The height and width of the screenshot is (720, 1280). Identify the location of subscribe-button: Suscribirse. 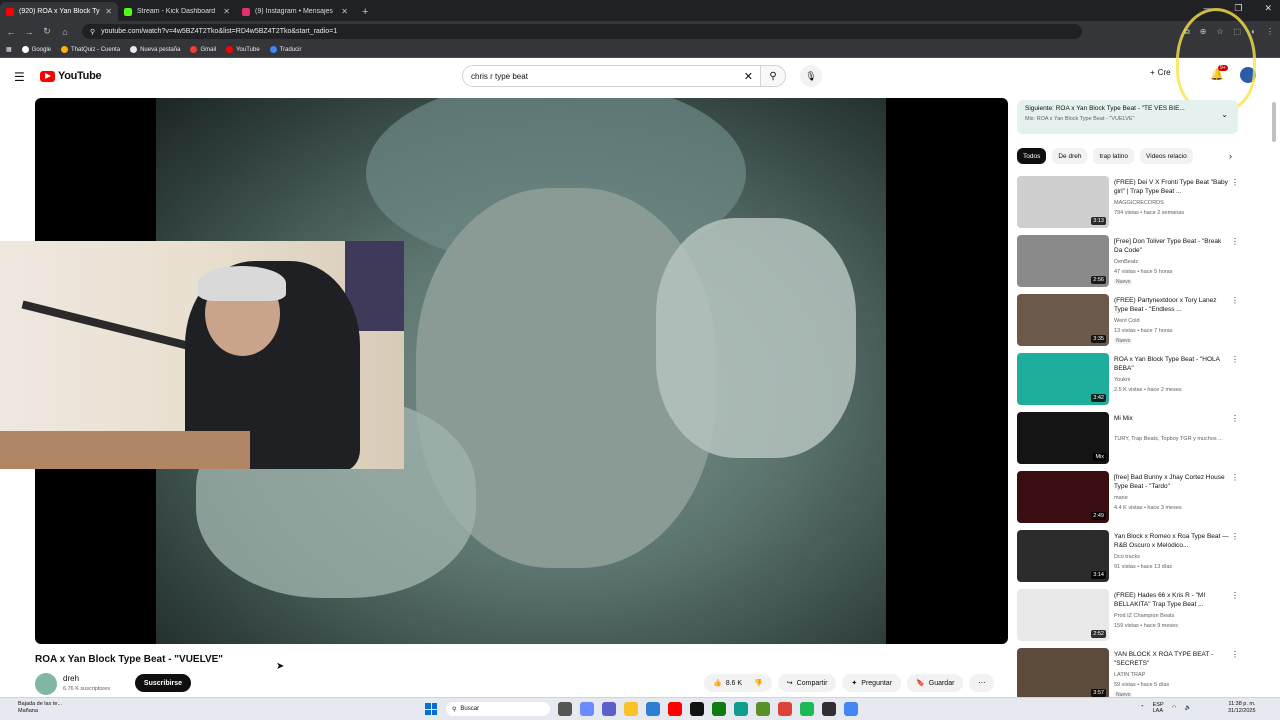
(163, 683).